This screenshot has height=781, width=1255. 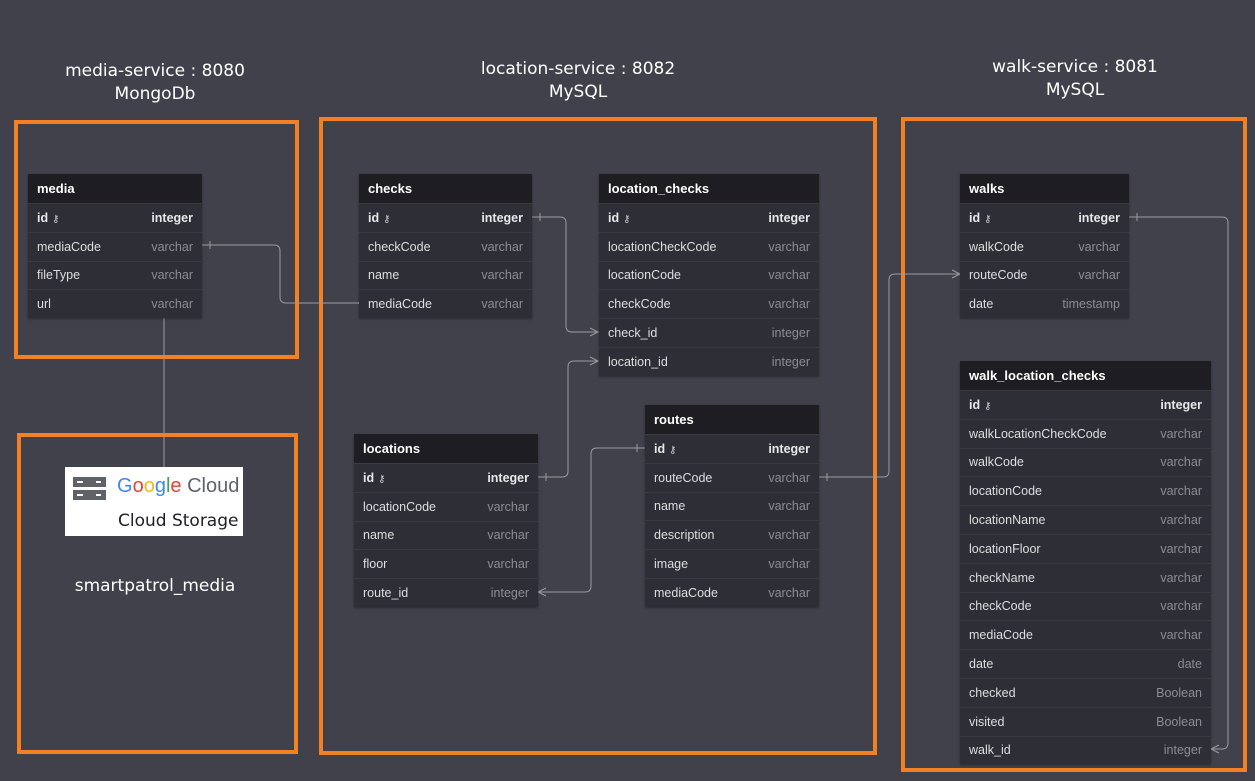 What do you see at coordinates (1189, 664) in the screenshot?
I see `field-type: date` at bounding box center [1189, 664].